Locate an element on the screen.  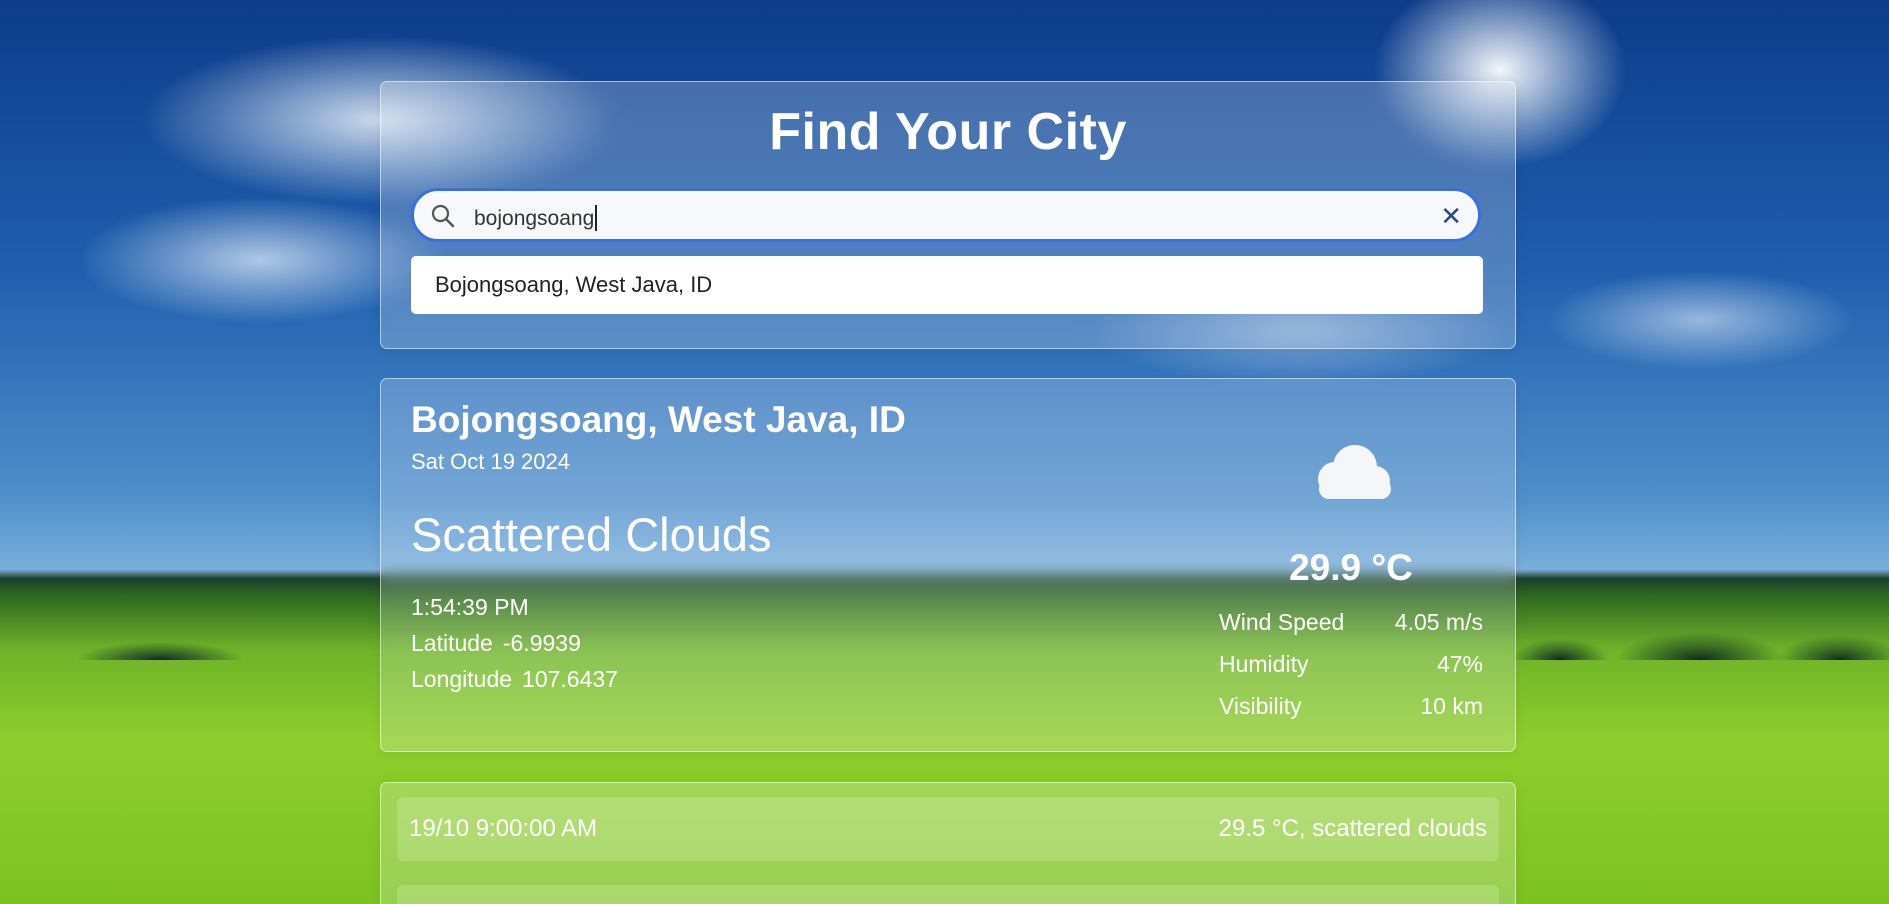
stat-value: 47% is located at coordinates (1459, 663).